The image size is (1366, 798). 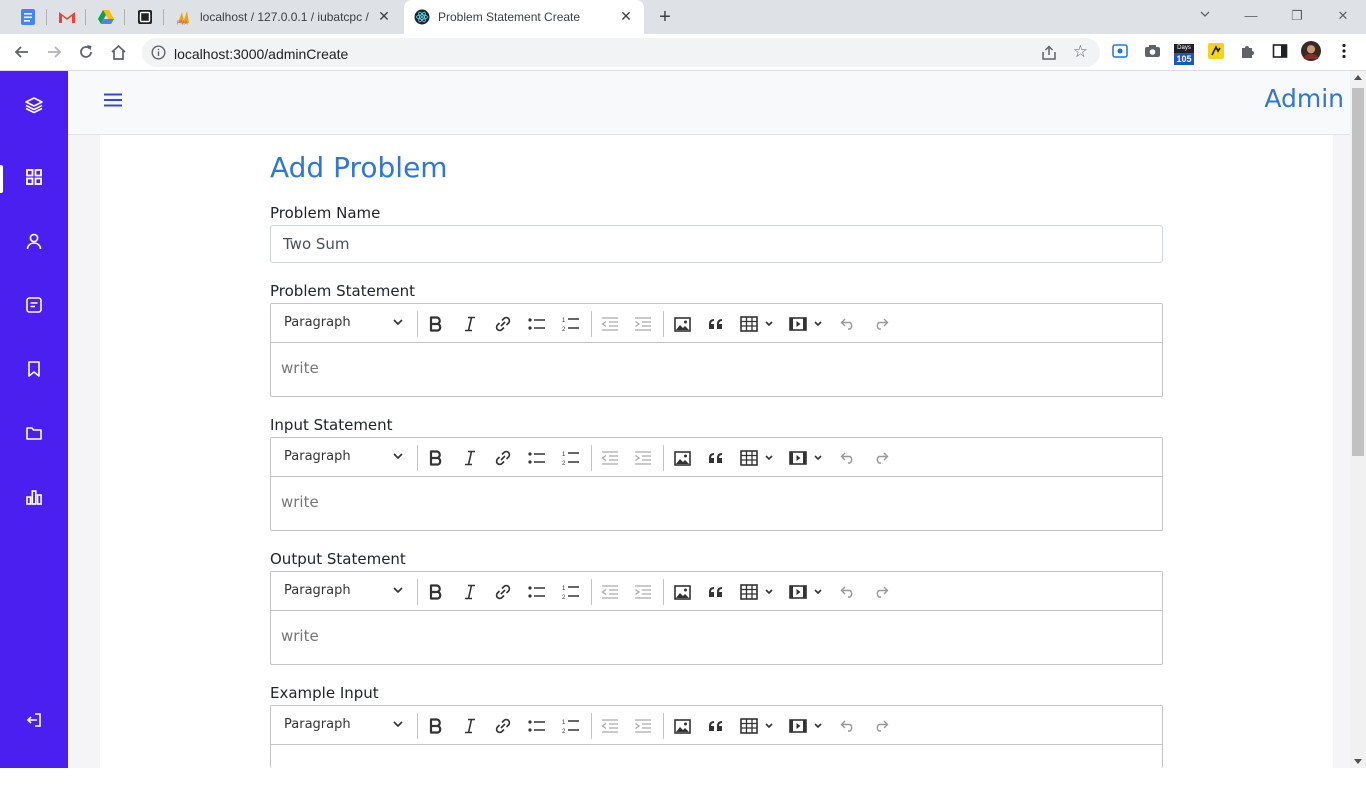 What do you see at coordinates (28, 17) in the screenshot?
I see `google-docs-pinned-tab` at bounding box center [28, 17].